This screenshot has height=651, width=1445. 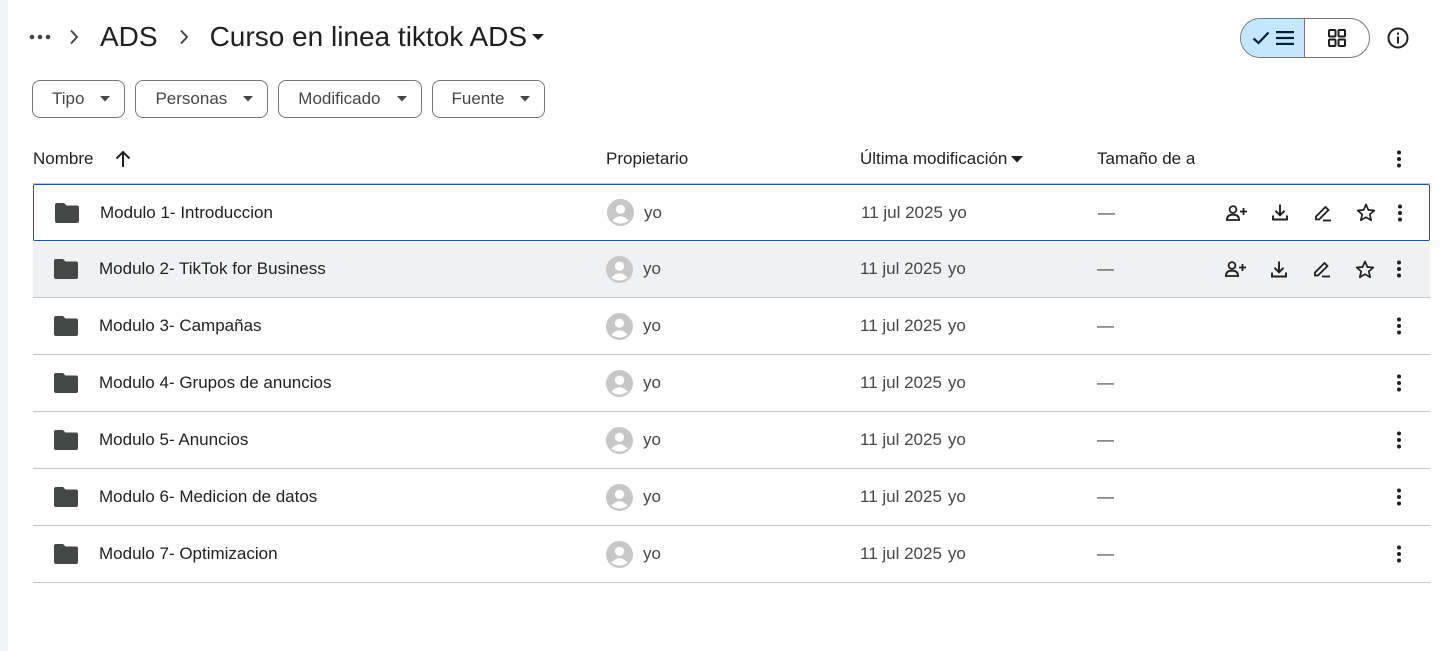 I want to click on filter-modified: Modificado, so click(x=350, y=99).